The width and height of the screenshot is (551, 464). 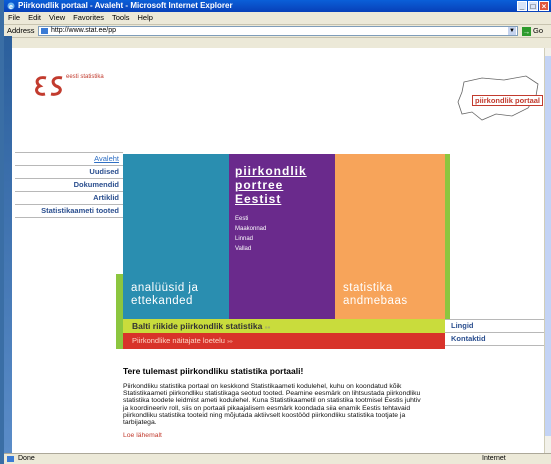 I want to click on desktop-edge, so click(x=8, y=244).